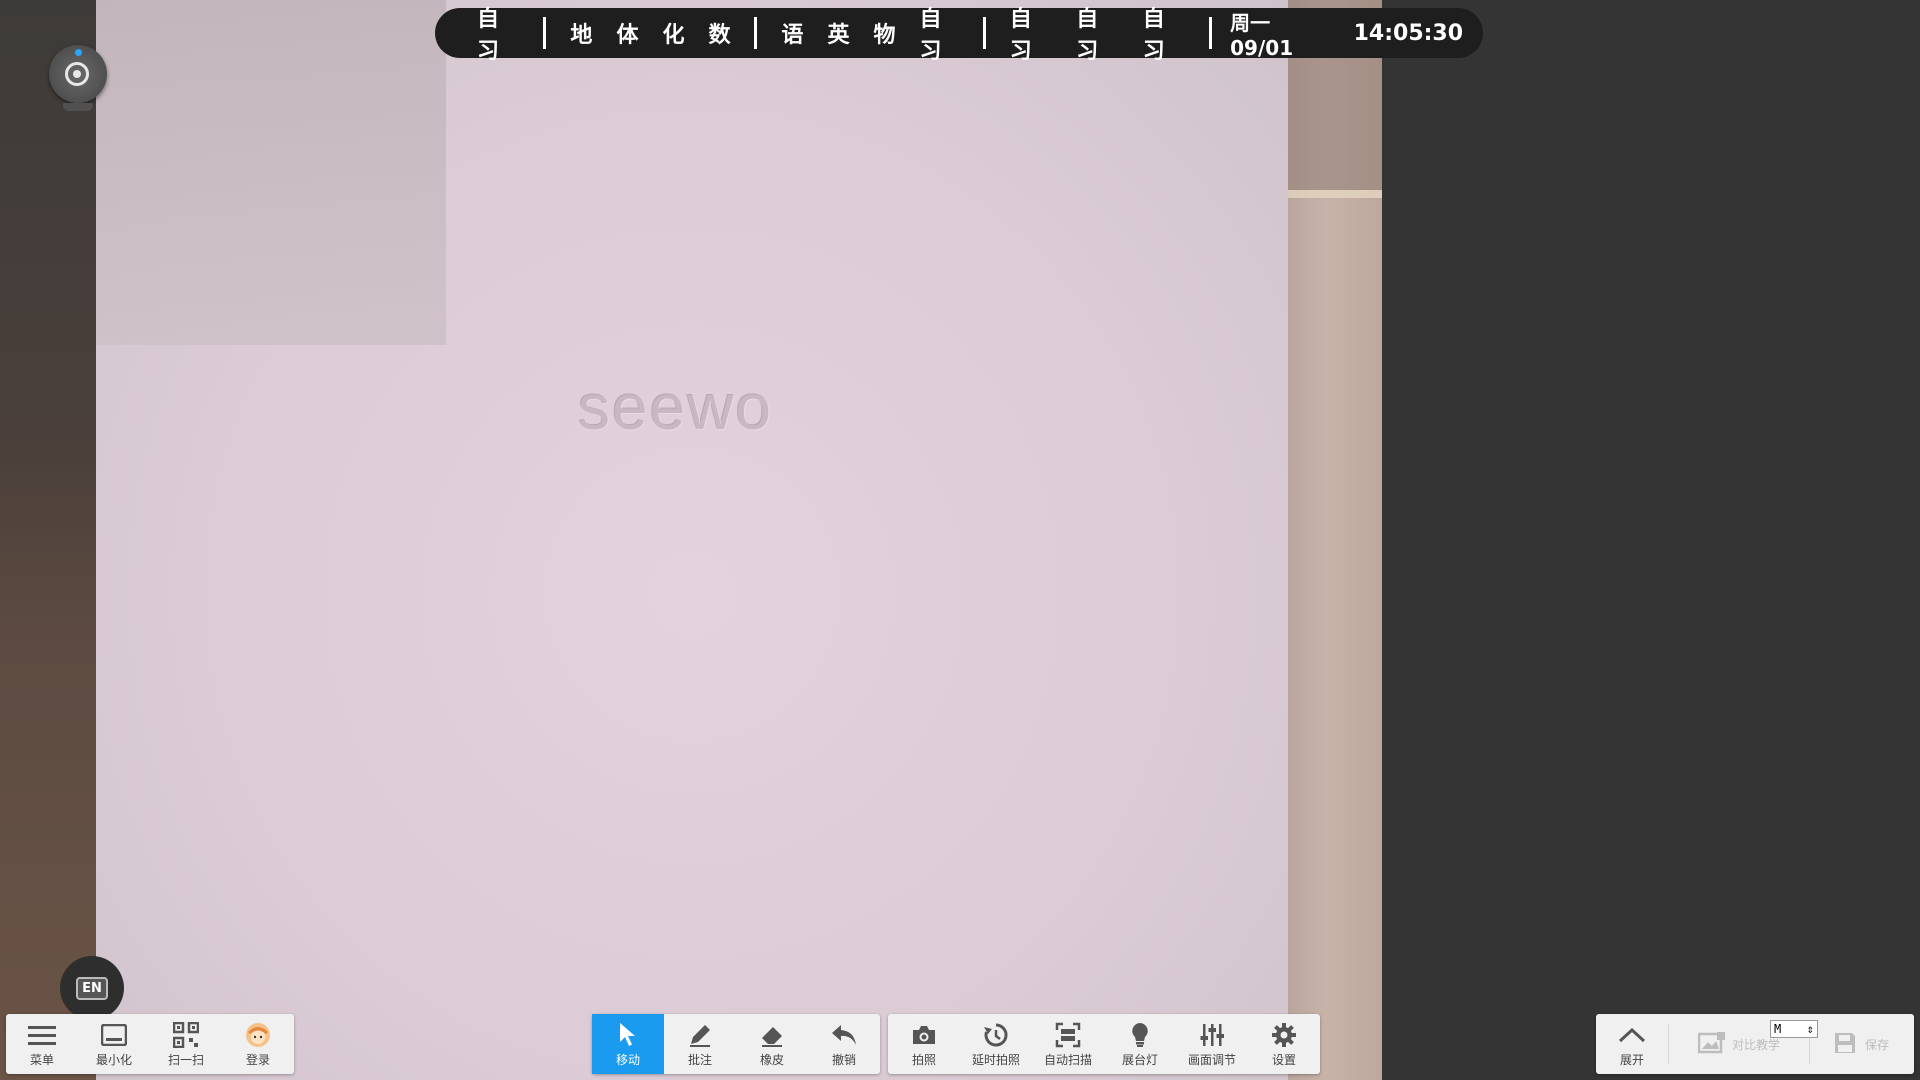 The image size is (1920, 1080). What do you see at coordinates (1140, 1035) in the screenshot?
I see `lamp-icon` at bounding box center [1140, 1035].